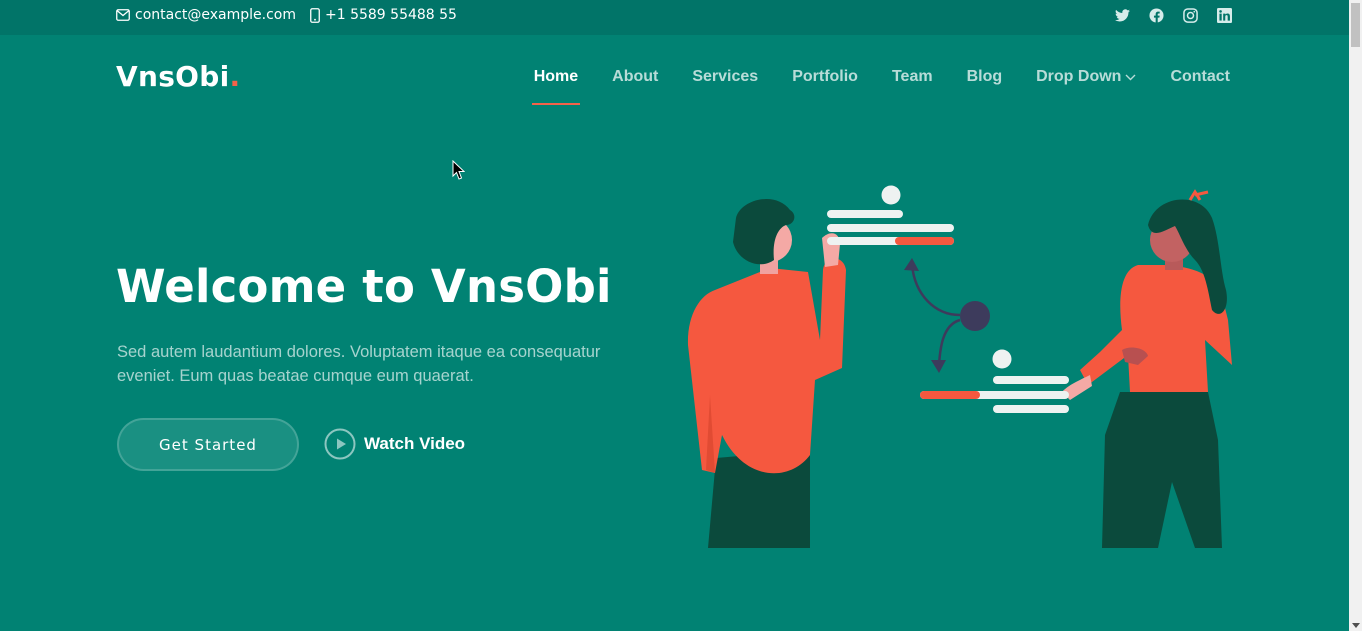 This screenshot has width=1362, height=631. I want to click on logo-text: VnsObi, so click(173, 76).